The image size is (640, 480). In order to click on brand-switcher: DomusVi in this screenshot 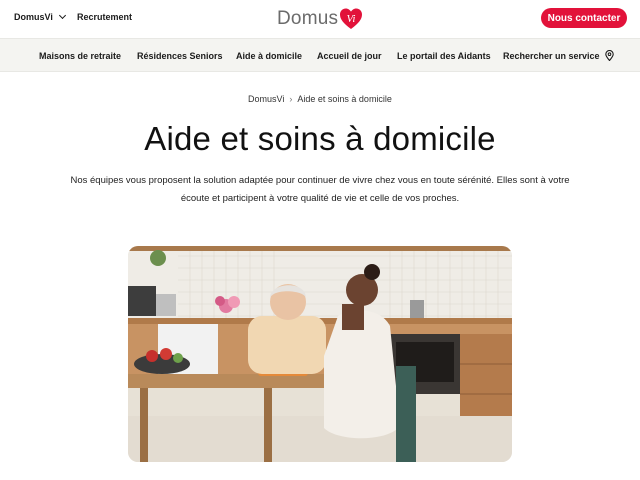, I will do `click(40, 16)`.